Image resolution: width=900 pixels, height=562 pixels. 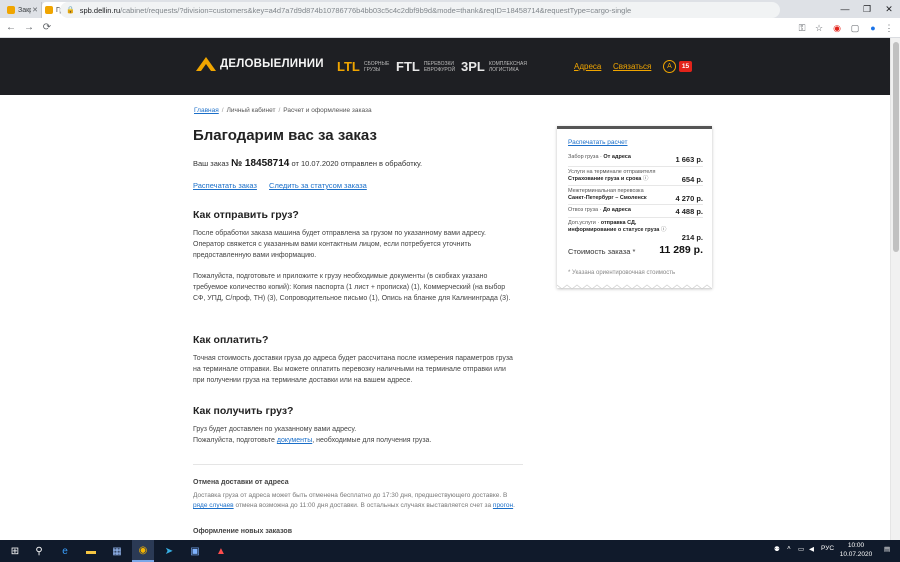 I want to click on service-ftl-sub: ПЕРЕВОЗКИ ЕВРОФУРОЙ, so click(x=439, y=66).